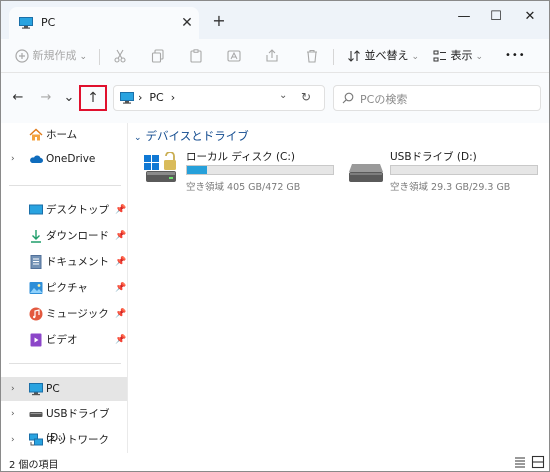 Image resolution: width=550 pixels, height=472 pixels. I want to click on sidebar-item-pc: › PC, so click(64, 389).